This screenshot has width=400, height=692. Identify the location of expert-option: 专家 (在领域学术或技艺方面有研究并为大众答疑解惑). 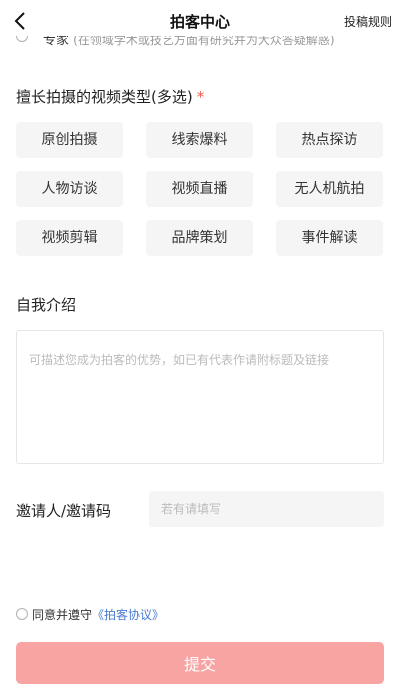
(200, 44).